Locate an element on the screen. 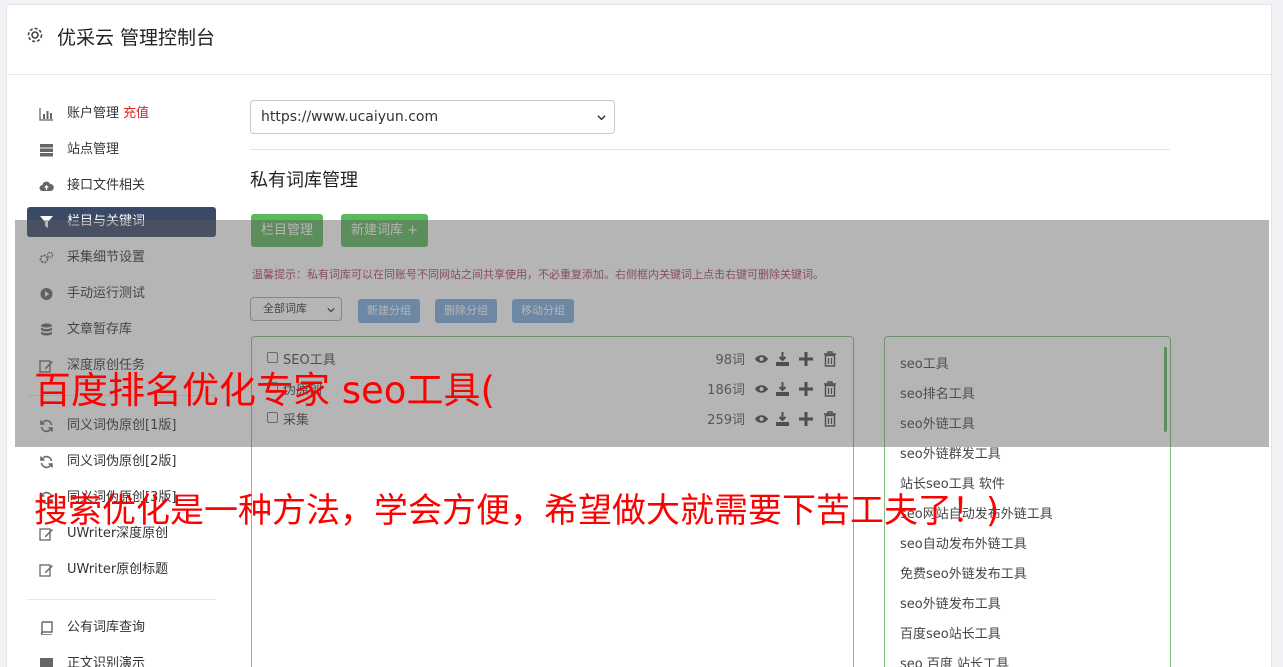 Image resolution: width=1283 pixels, height=667 pixels. refresh-icon is located at coordinates (46, 462).